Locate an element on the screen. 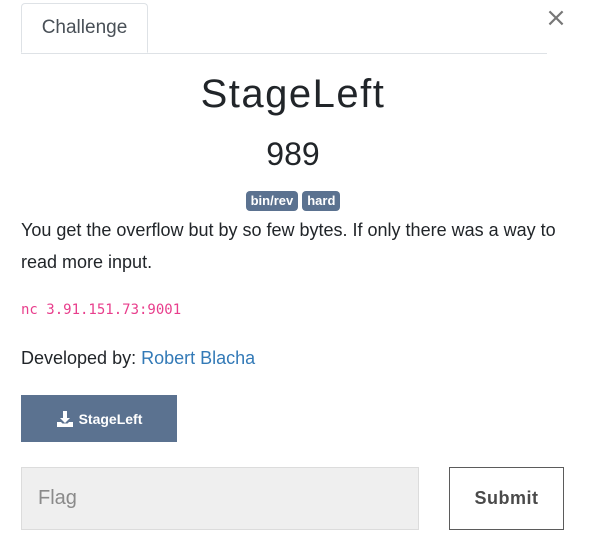 The width and height of the screenshot is (596, 555). close-button: × is located at coordinates (556, 18).